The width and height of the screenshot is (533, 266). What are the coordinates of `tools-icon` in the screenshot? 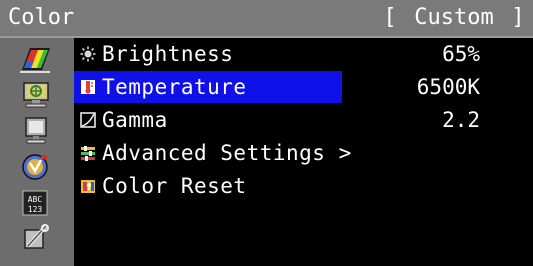 It's located at (35, 237).